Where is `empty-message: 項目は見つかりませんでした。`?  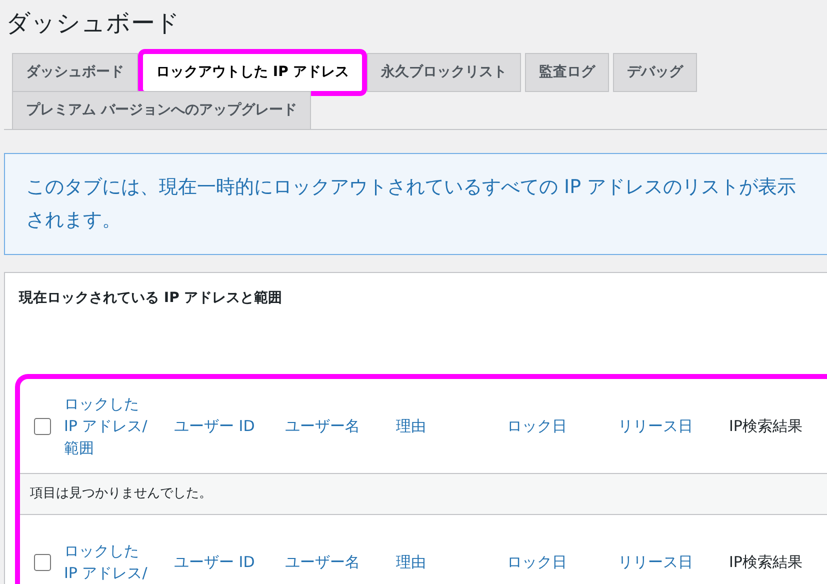
empty-message: 項目は見つかりませんでした。 is located at coordinates (121, 494).